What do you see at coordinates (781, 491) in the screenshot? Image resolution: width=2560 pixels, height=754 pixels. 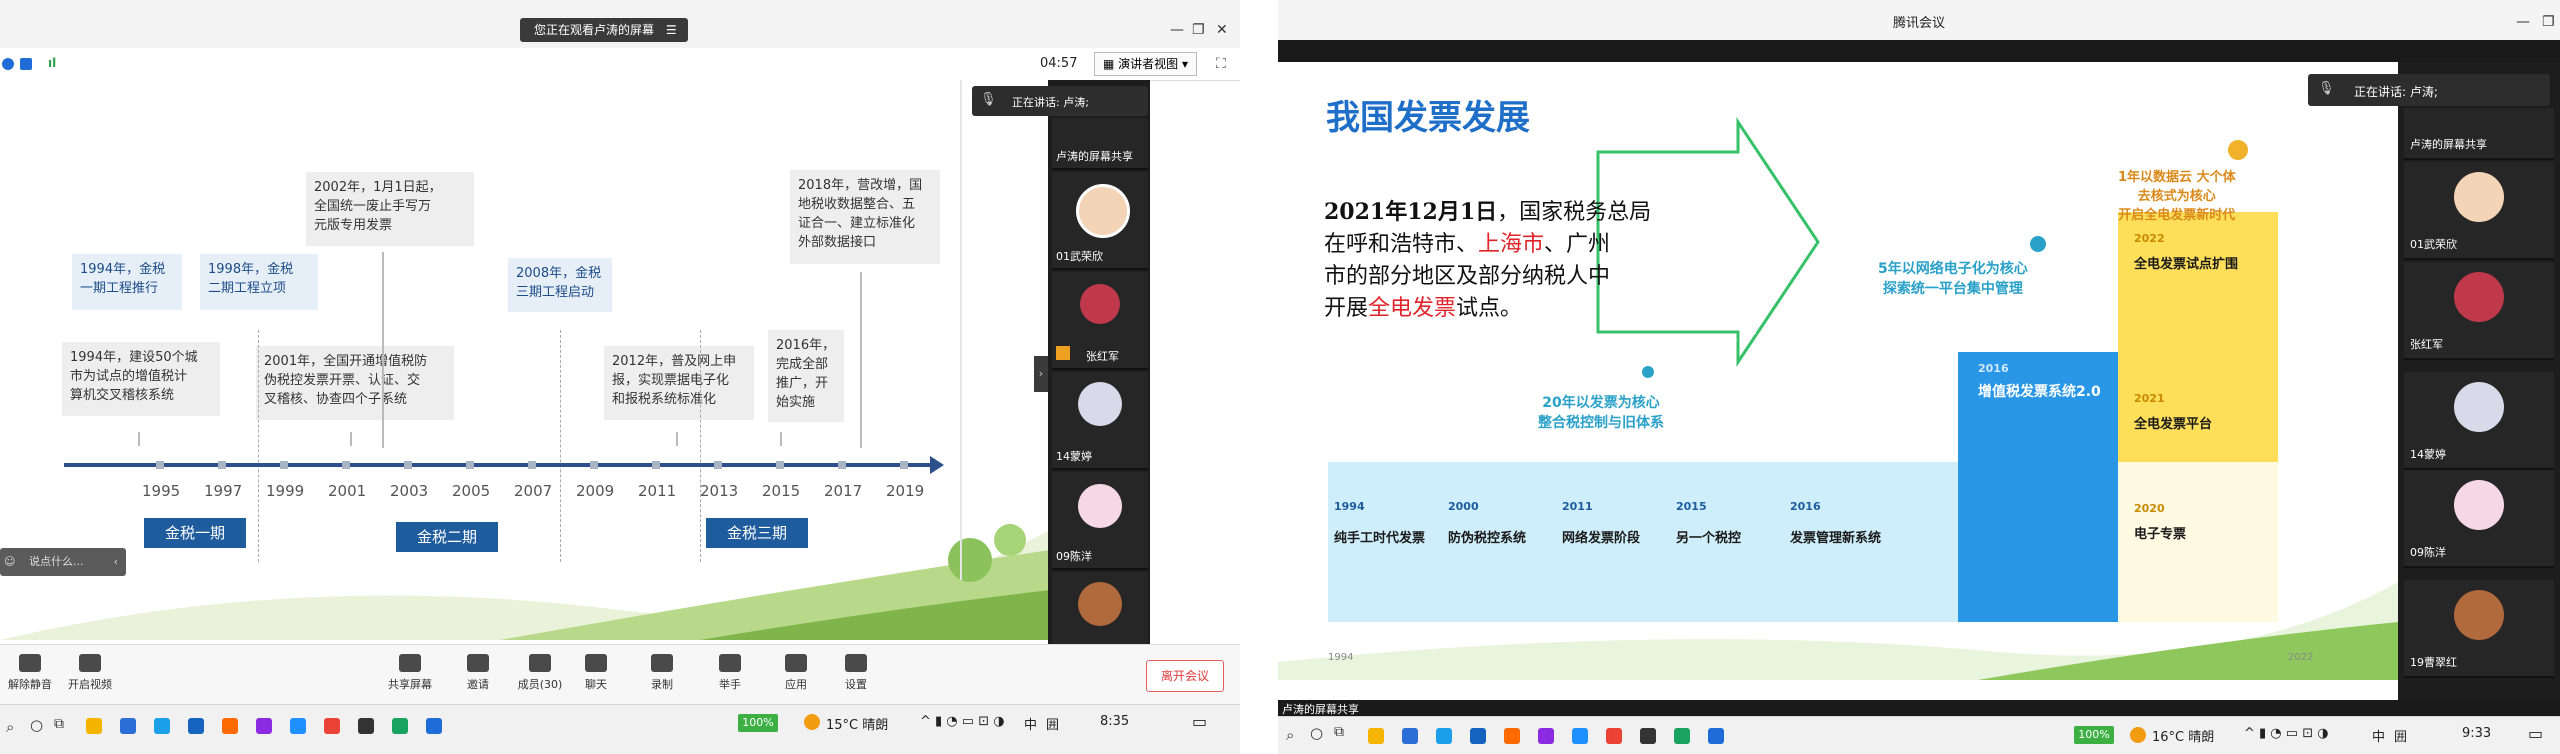 I see `year-label: 2015` at bounding box center [781, 491].